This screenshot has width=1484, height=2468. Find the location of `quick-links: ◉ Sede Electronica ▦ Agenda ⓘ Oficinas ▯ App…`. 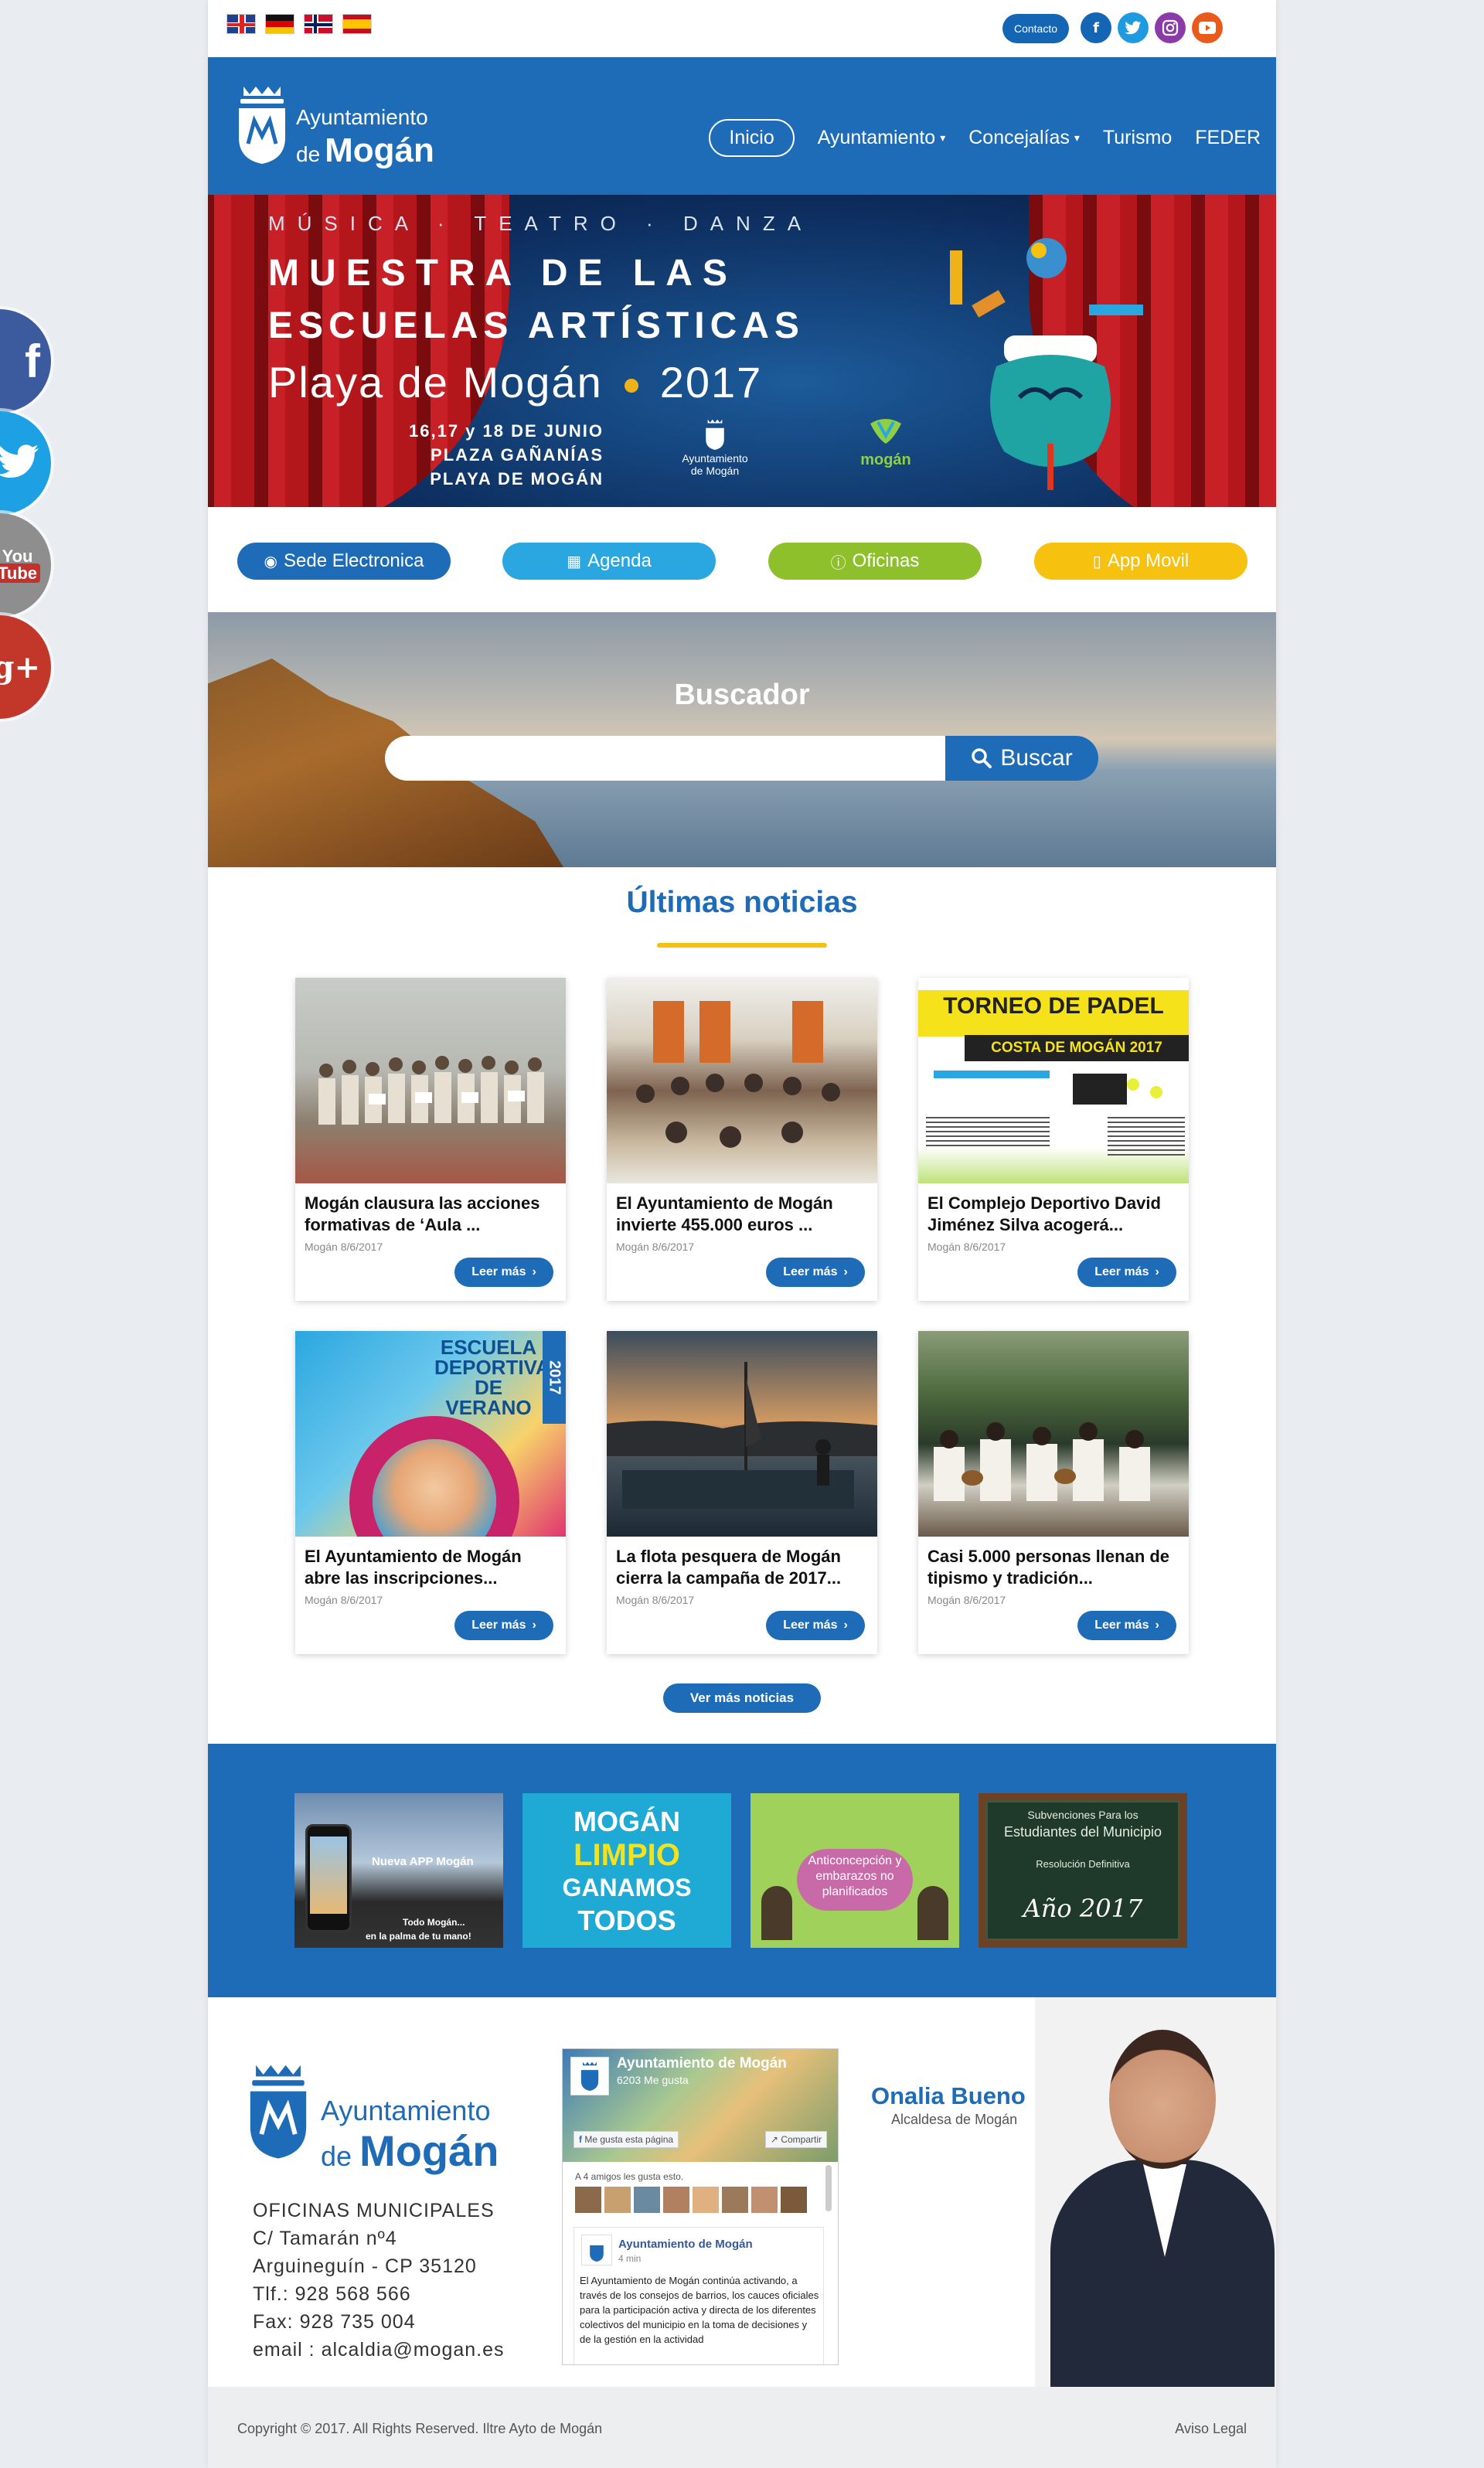

quick-links: ◉ Sede Electronica ▦ Agenda ⓘ Oficinas ▯ App… is located at coordinates (742, 559).